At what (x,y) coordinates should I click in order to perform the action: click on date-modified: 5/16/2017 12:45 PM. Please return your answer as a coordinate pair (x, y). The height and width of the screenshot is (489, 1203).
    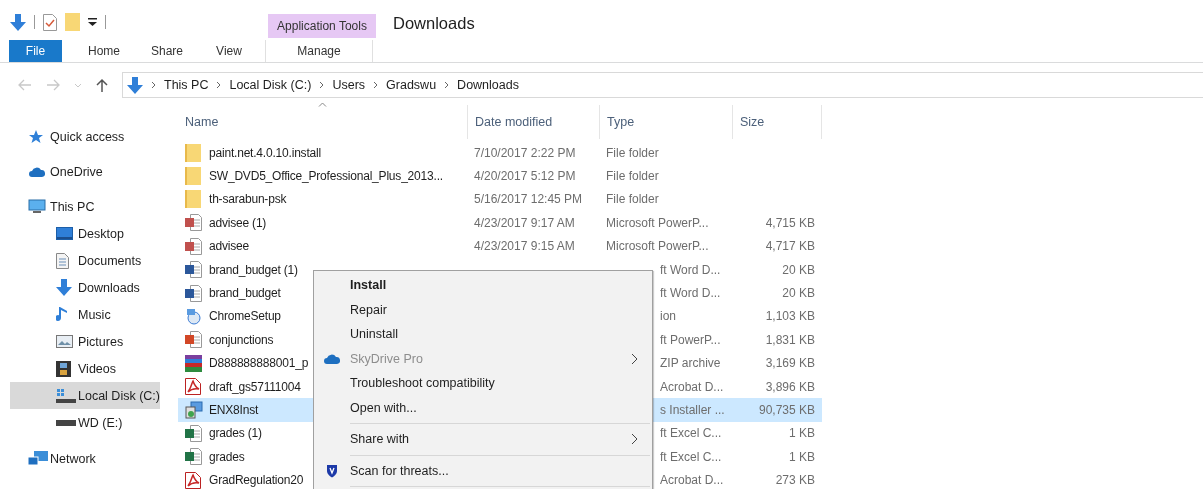
    Looking at the image, I should click on (528, 199).